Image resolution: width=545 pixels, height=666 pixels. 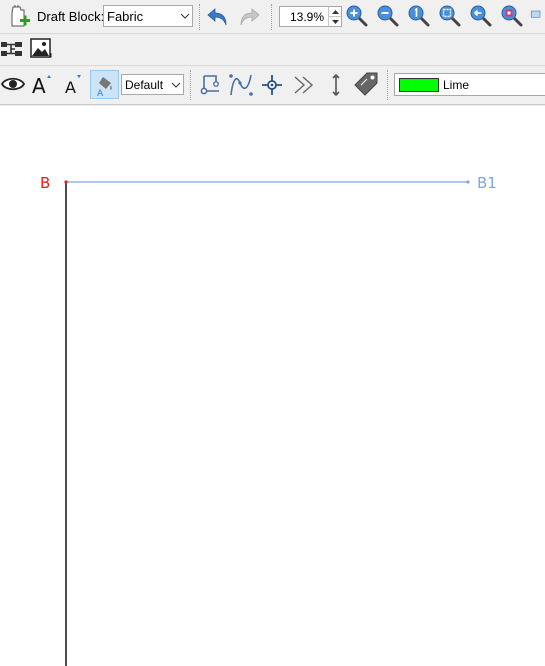 I want to click on point-b1-label: B1, so click(x=487, y=183).